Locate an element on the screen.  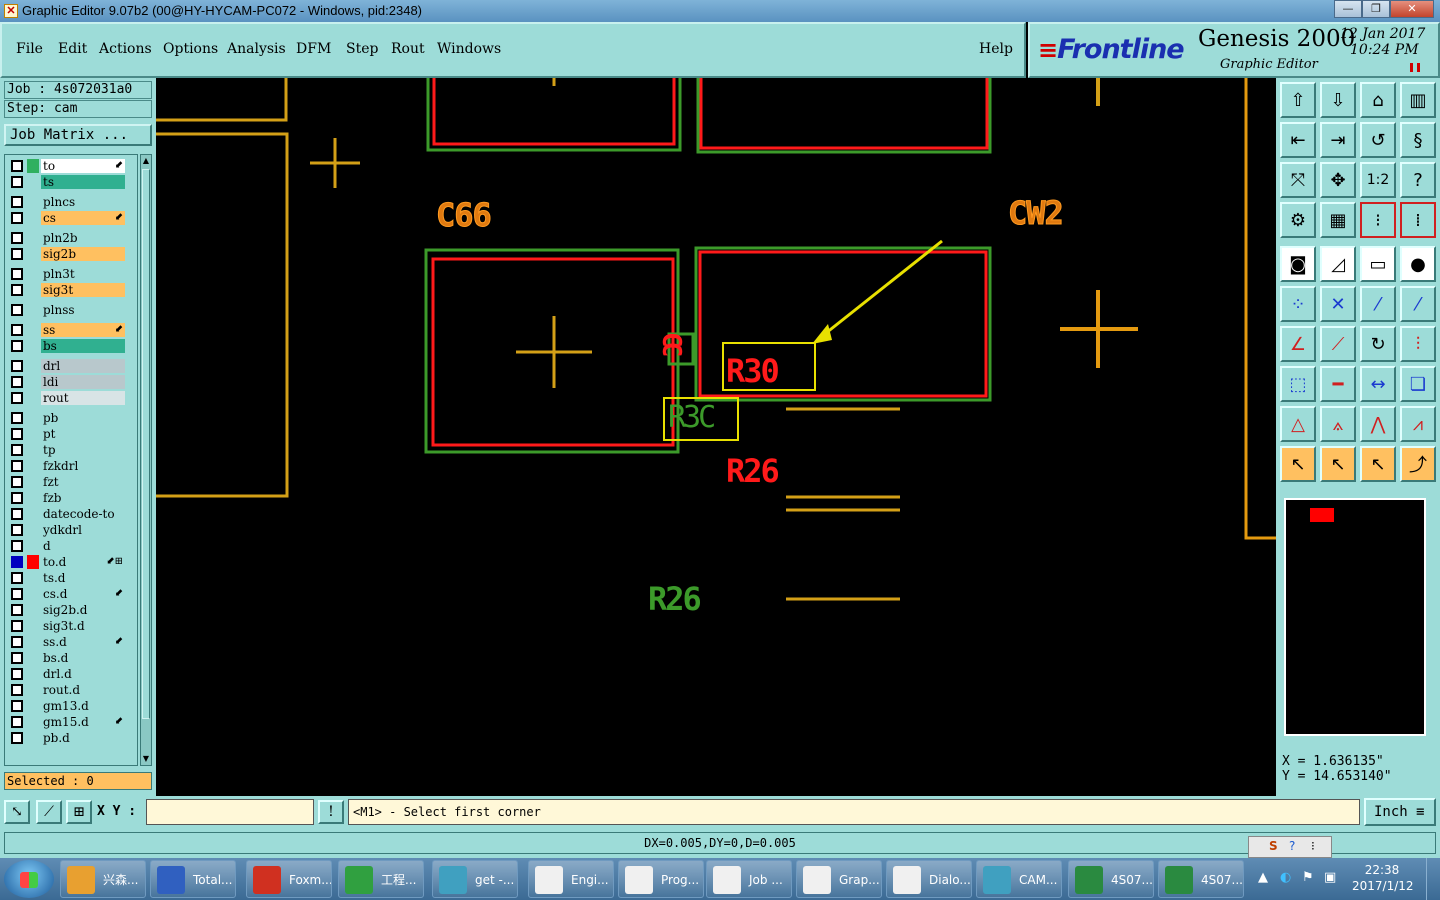
layer-name: bs is located at coordinates (83, 346).